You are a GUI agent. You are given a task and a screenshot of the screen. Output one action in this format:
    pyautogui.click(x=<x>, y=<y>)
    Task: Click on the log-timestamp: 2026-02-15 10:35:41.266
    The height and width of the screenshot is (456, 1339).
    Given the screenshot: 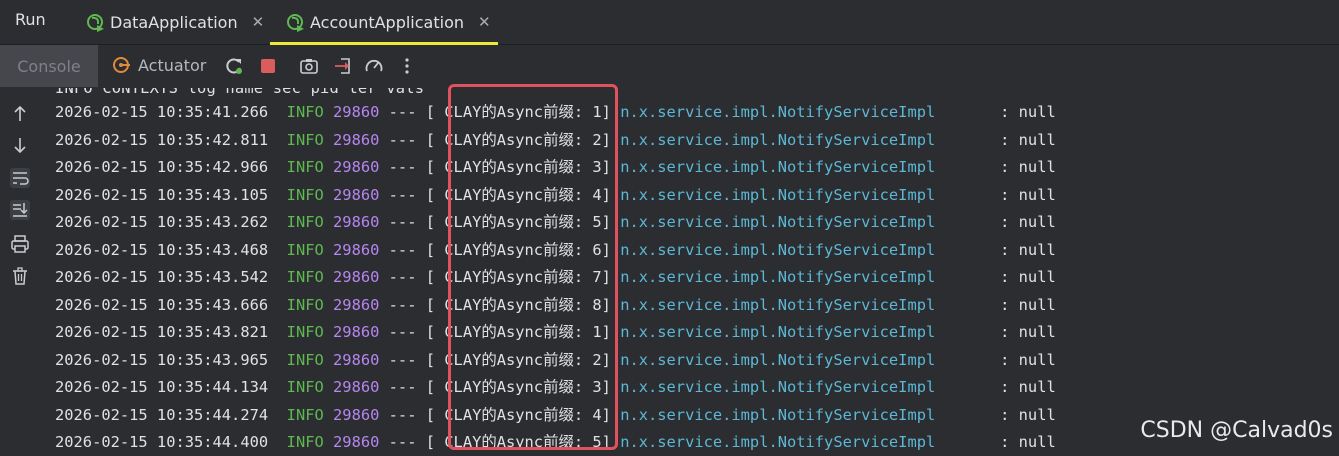 What is the action you would take?
    pyautogui.click(x=162, y=112)
    